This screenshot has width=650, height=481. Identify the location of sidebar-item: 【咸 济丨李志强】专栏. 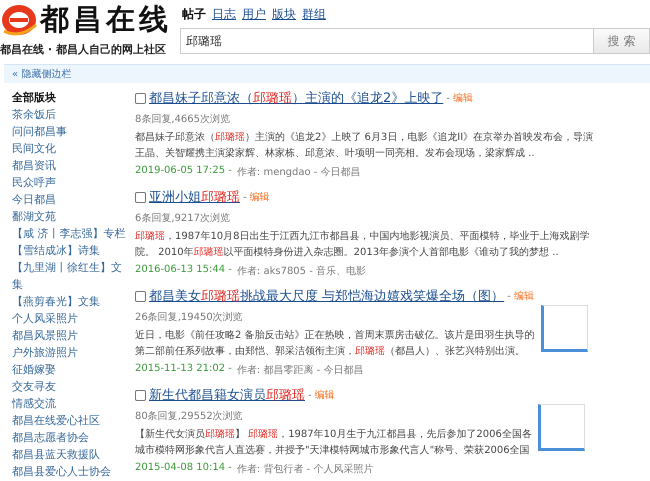
(72, 233).